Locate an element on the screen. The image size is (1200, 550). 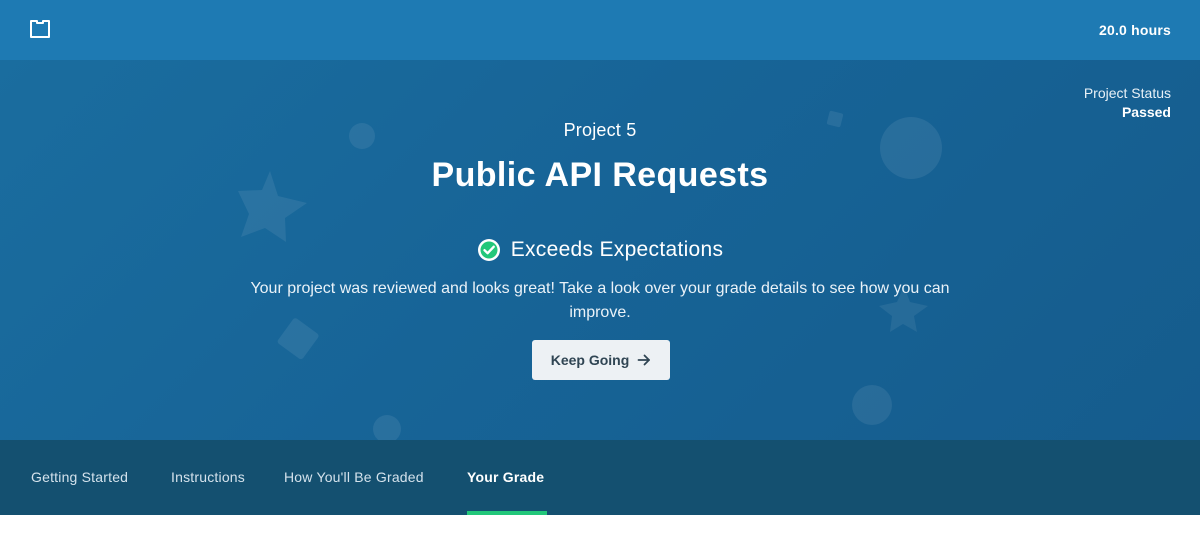
project-title: Public API Requests is located at coordinates (600, 175).